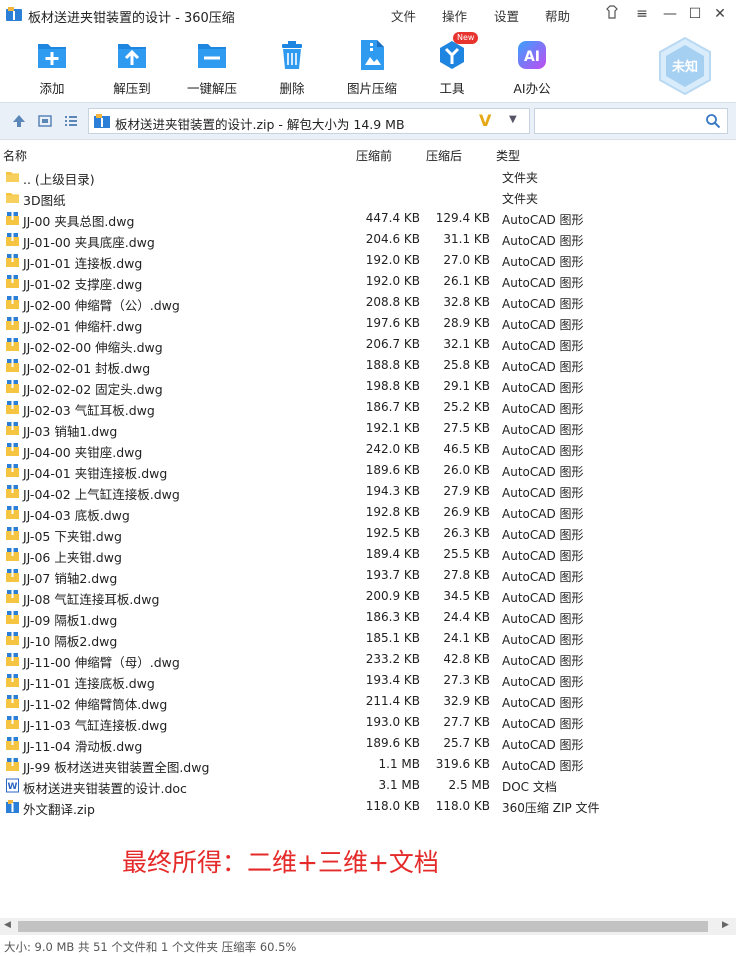  I want to click on ai-office-button: AI AI办公, so click(532, 64).